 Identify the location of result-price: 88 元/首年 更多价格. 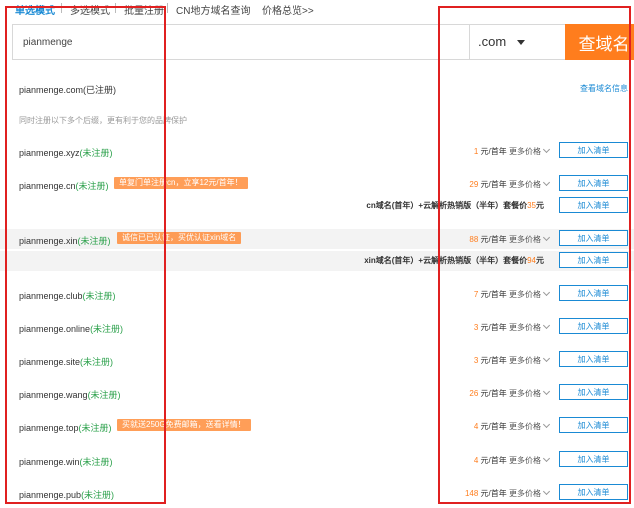
(510, 239).